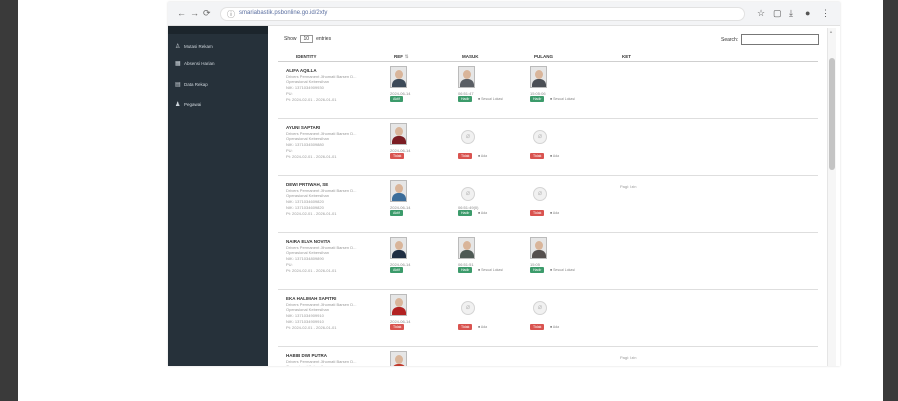 This screenshot has height=401, width=898. What do you see at coordinates (482, 14) in the screenshot?
I see `address-bar: ⓘ smariabastik.psbonline.go.id/2xty` at bounding box center [482, 14].